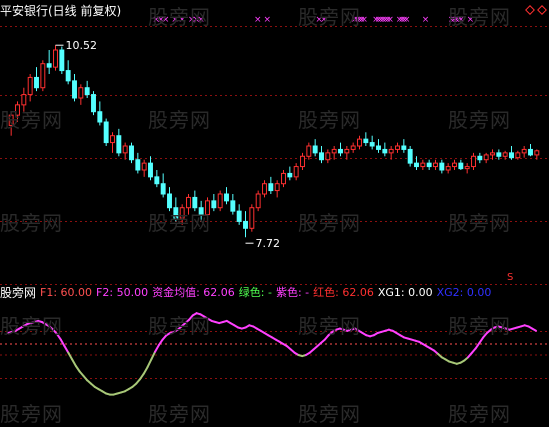 The image size is (549, 427). What do you see at coordinates (542, 10) in the screenshot?
I see `diamond-icon` at bounding box center [542, 10].